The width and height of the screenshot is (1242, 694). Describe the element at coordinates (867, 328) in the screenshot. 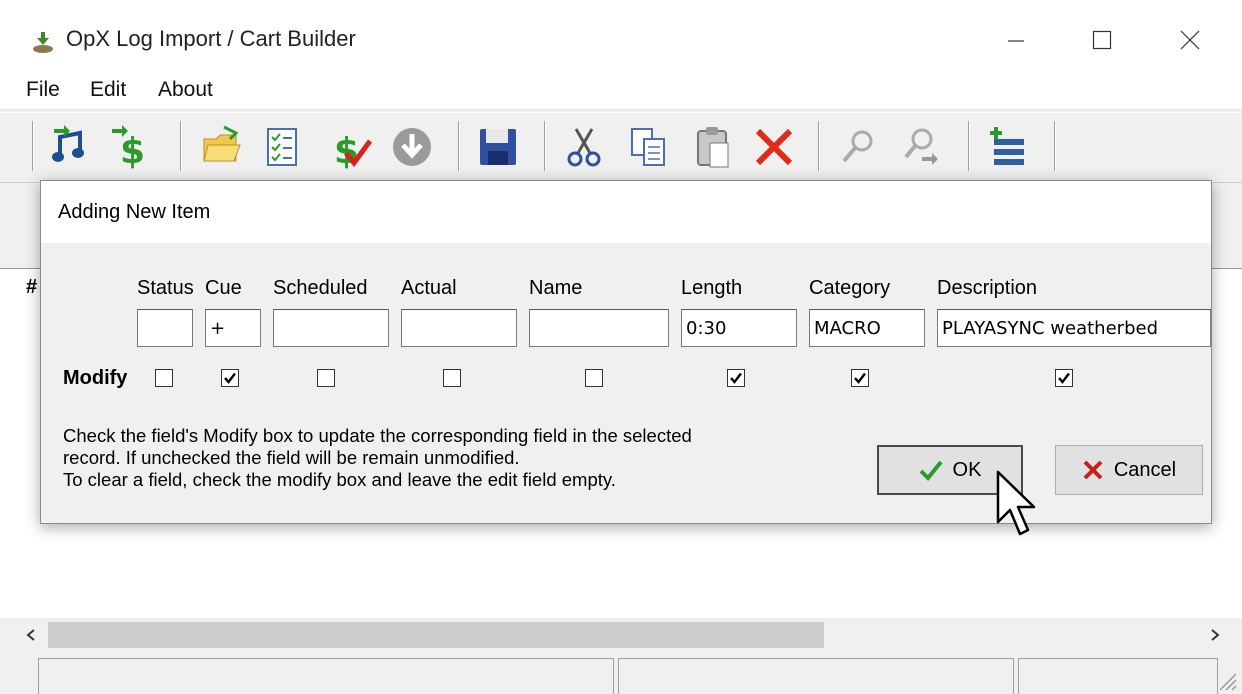

I see `category-field` at that location.